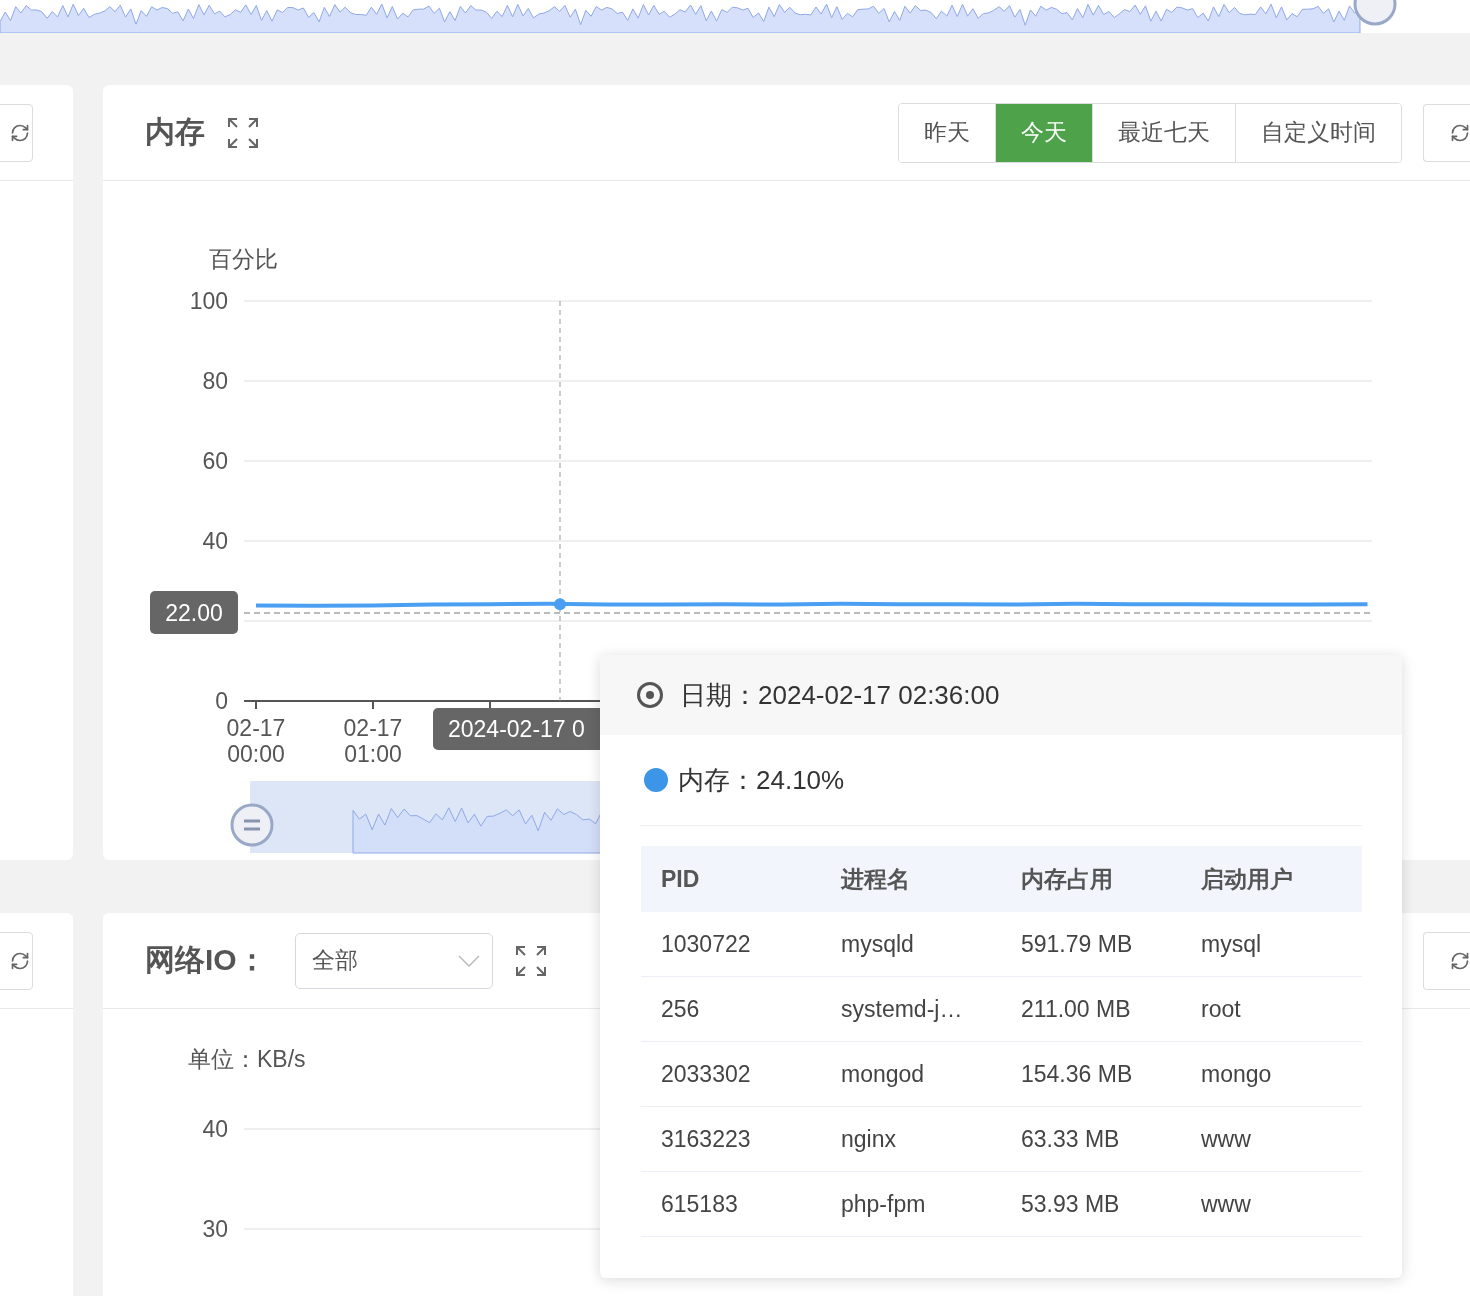  Describe the element at coordinates (243, 259) in the screenshot. I see `y-axis-title: 百分比` at that location.